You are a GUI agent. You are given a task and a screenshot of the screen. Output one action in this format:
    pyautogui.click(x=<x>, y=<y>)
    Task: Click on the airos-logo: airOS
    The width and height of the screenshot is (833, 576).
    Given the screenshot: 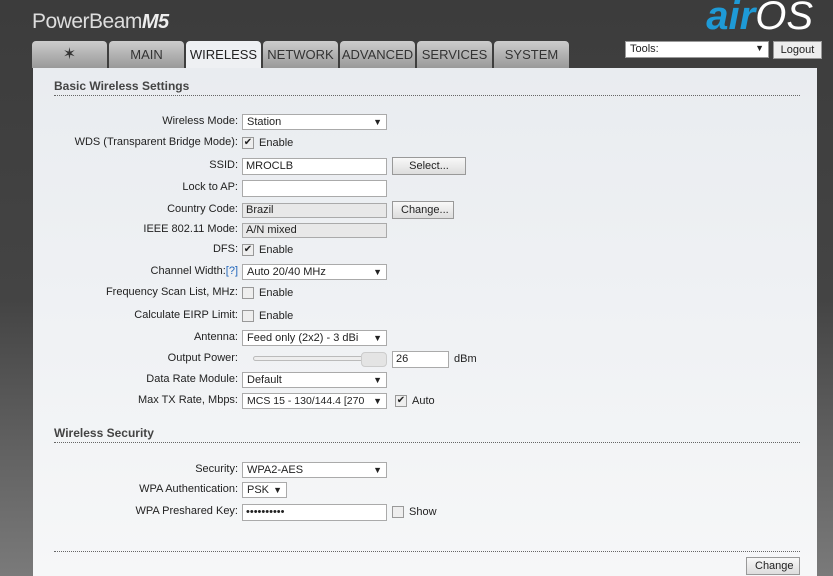 What is the action you would take?
    pyautogui.click(x=759, y=19)
    